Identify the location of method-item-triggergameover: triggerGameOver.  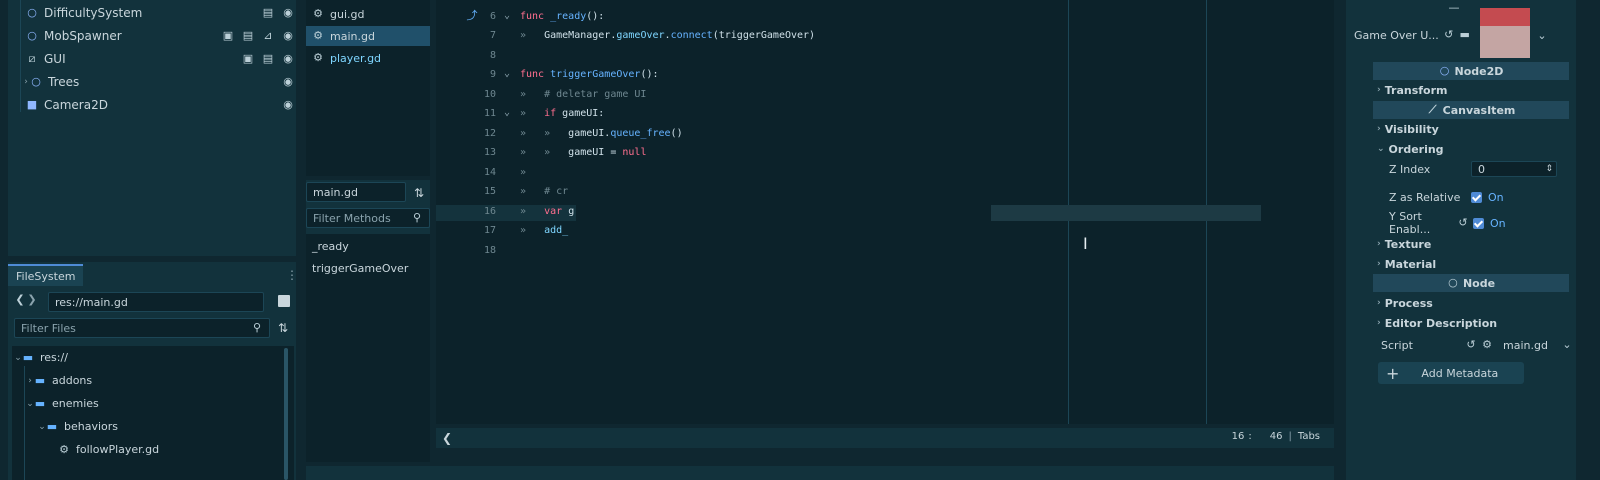
(360, 268).